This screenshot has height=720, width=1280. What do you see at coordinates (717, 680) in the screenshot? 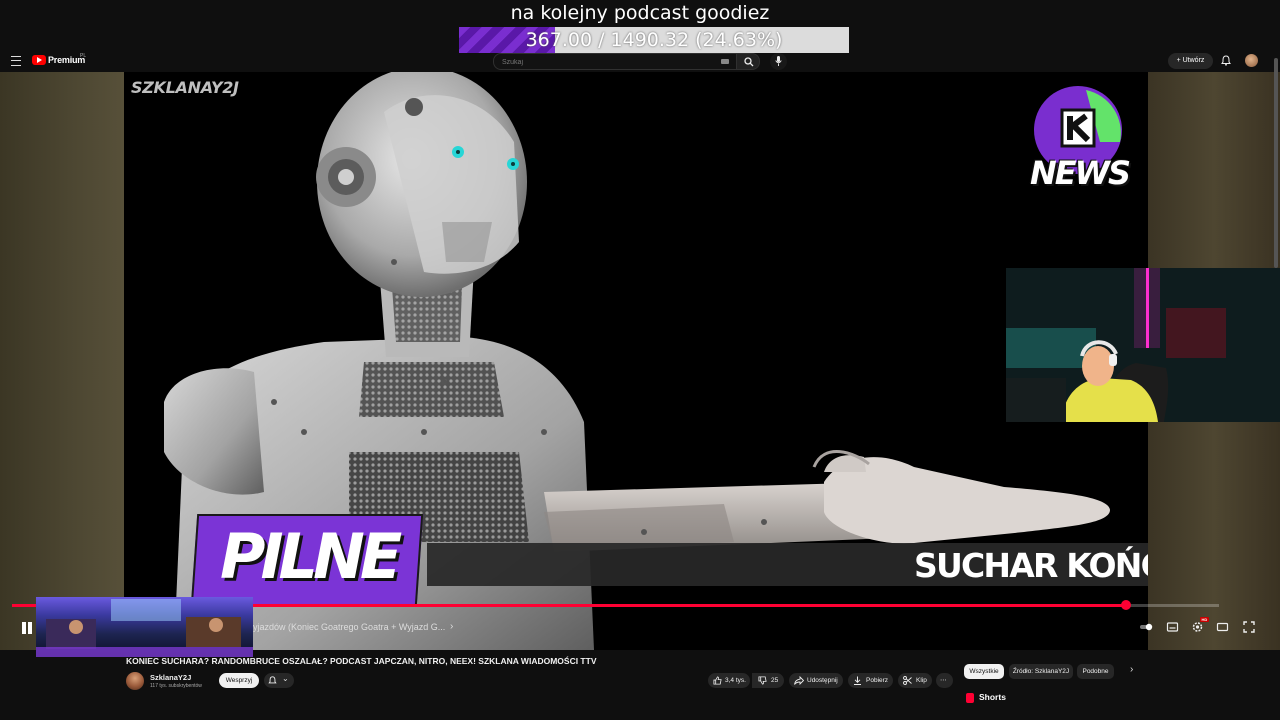
I see `thumbs-up-icon` at bounding box center [717, 680].